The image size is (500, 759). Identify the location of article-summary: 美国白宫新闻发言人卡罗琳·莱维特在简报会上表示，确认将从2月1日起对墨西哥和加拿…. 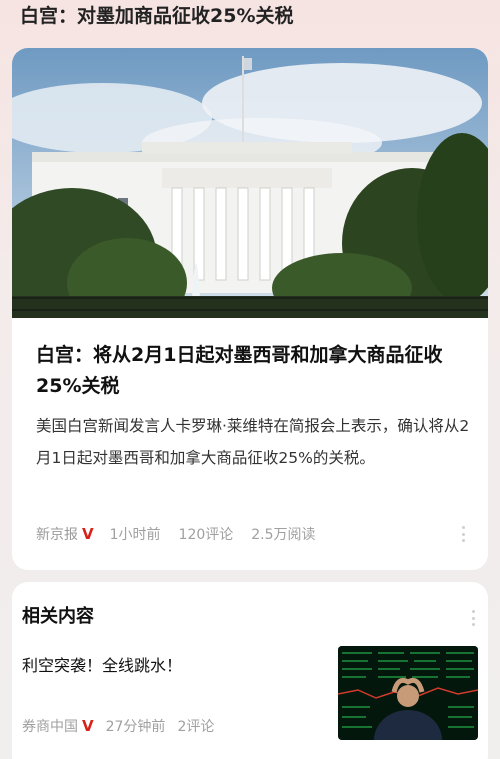
(253, 442).